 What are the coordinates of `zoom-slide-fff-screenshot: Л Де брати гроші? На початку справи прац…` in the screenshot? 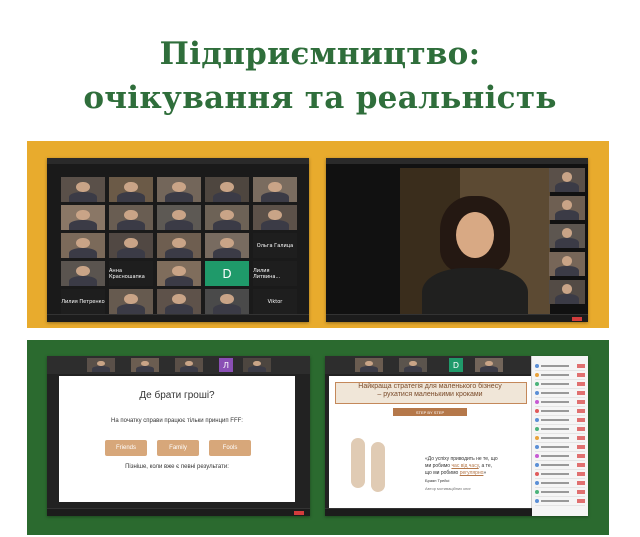 It's located at (178, 436).